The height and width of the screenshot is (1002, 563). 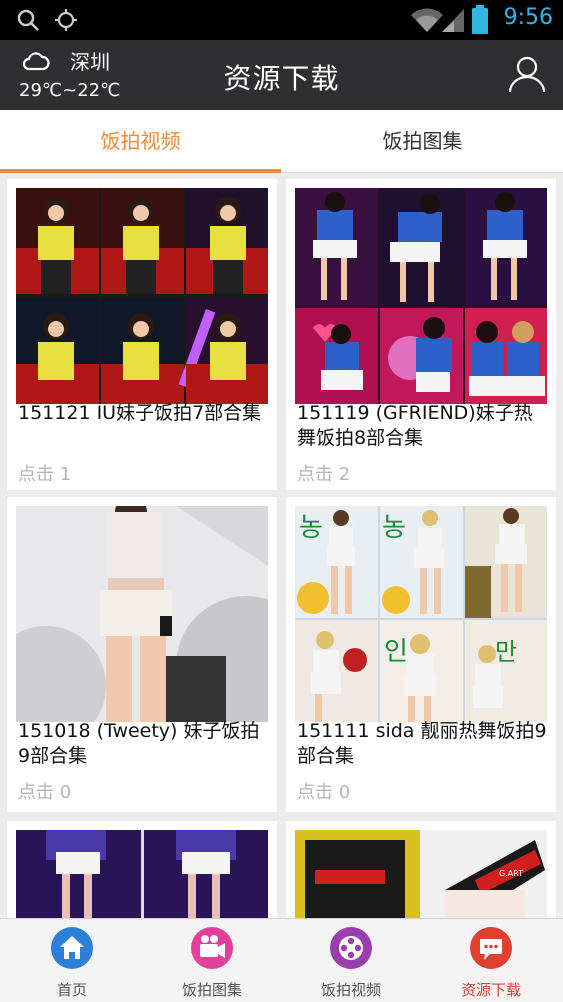 What do you see at coordinates (527, 74) in the screenshot?
I see `user-profile-icon` at bounding box center [527, 74].